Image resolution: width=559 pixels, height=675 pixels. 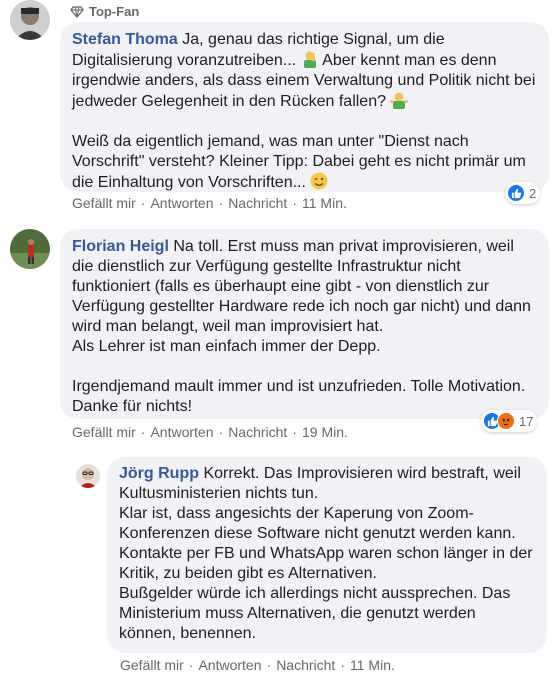 What do you see at coordinates (526, 421) in the screenshot?
I see `reaction-count: 17` at bounding box center [526, 421].